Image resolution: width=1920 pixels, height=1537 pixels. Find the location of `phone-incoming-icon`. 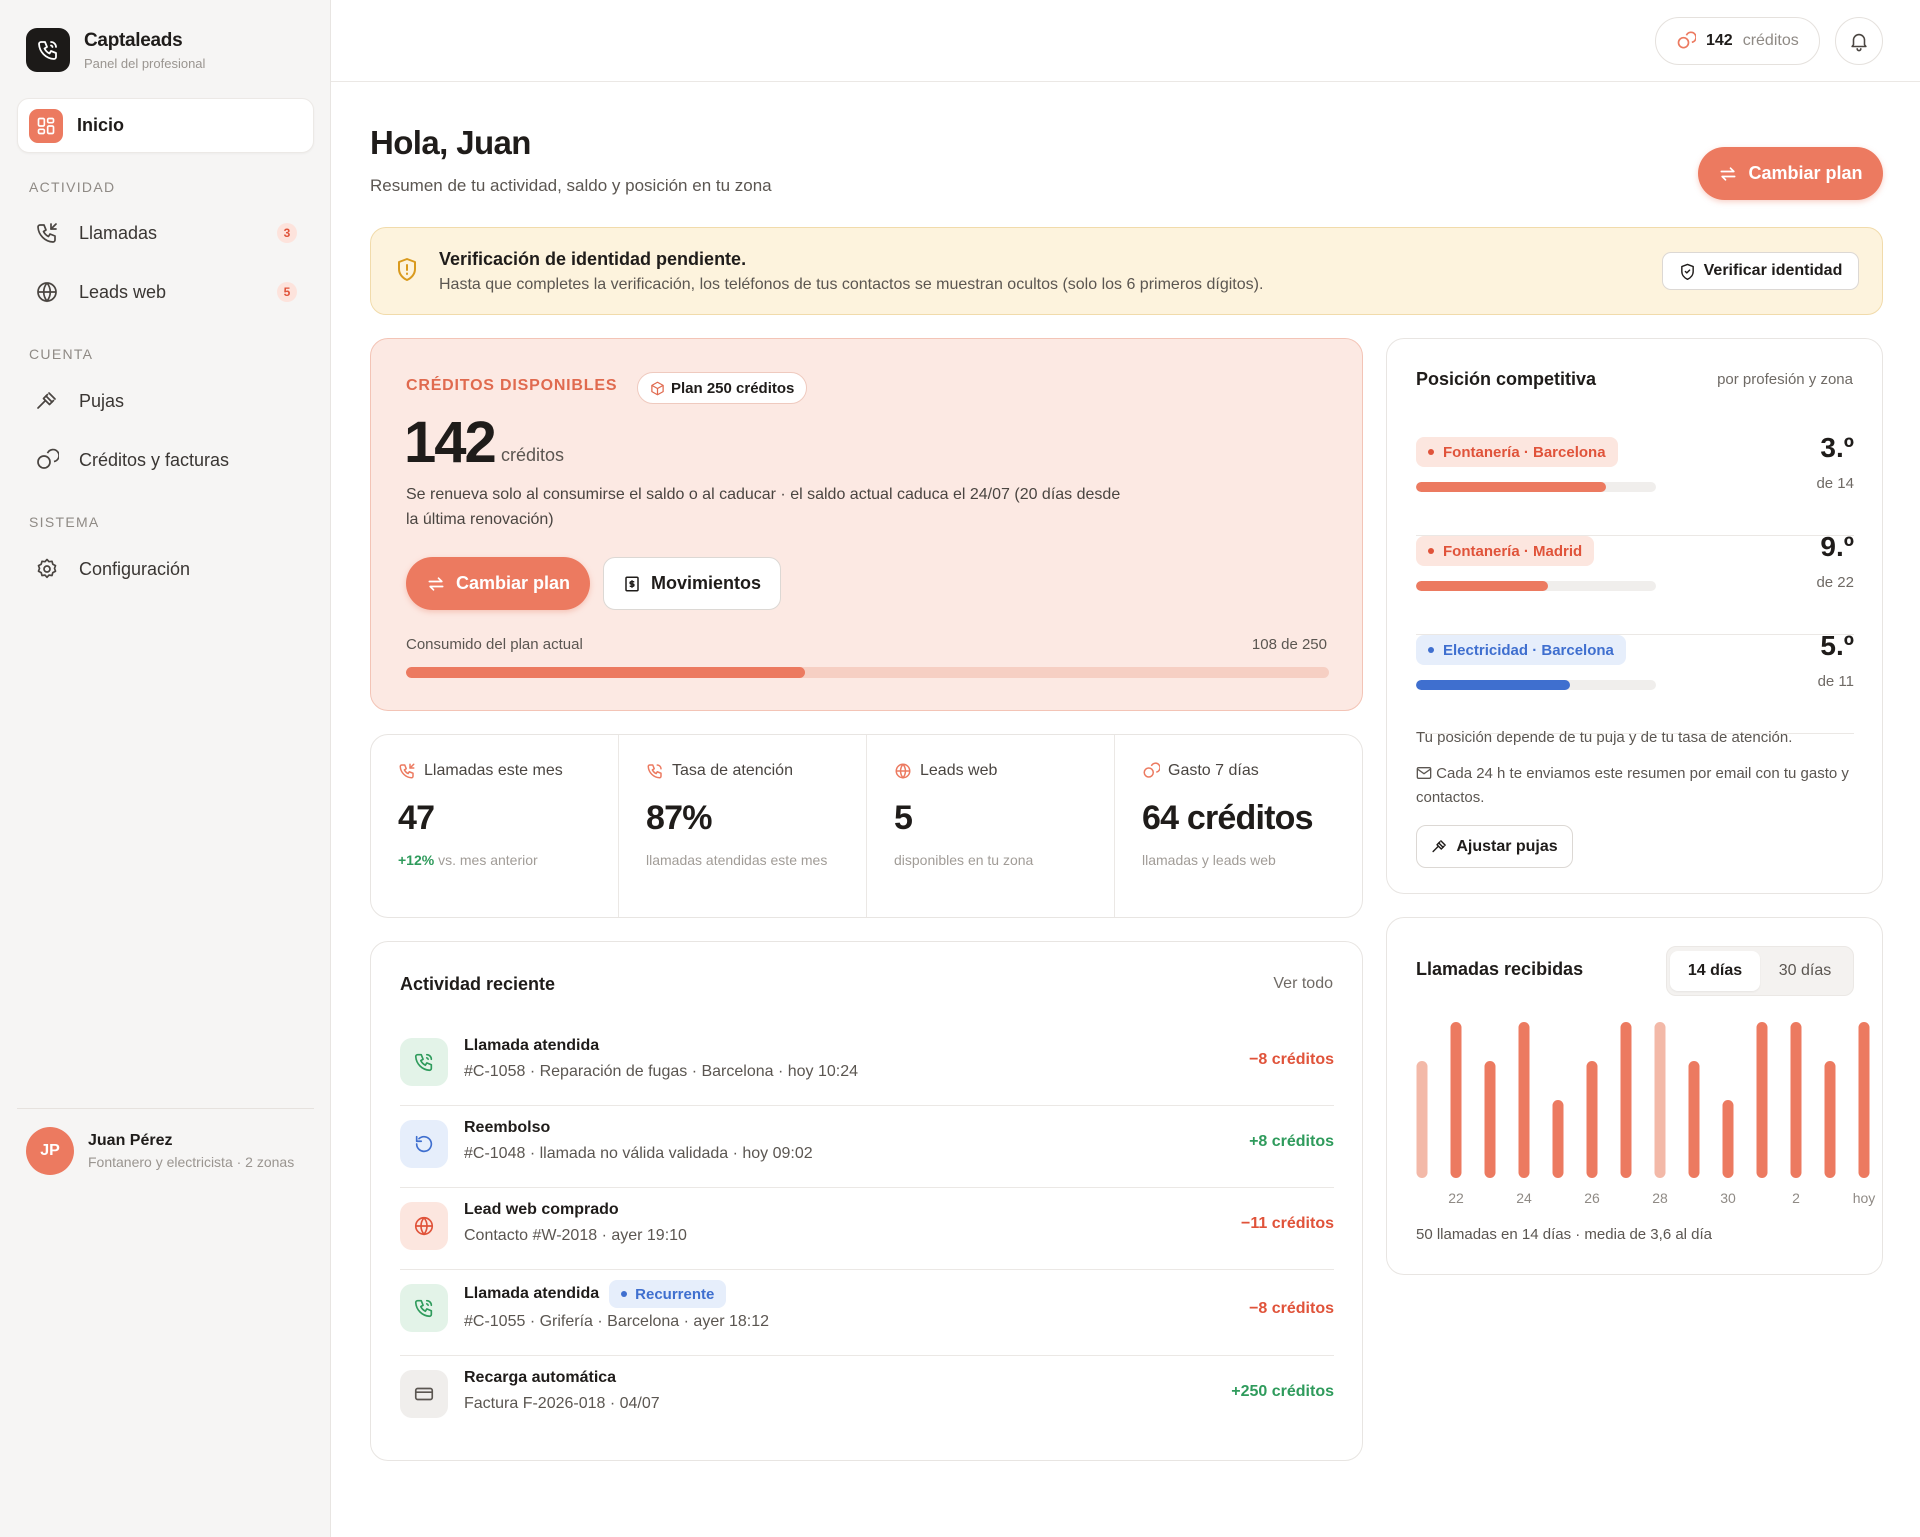

phone-incoming-icon is located at coordinates (407, 771).